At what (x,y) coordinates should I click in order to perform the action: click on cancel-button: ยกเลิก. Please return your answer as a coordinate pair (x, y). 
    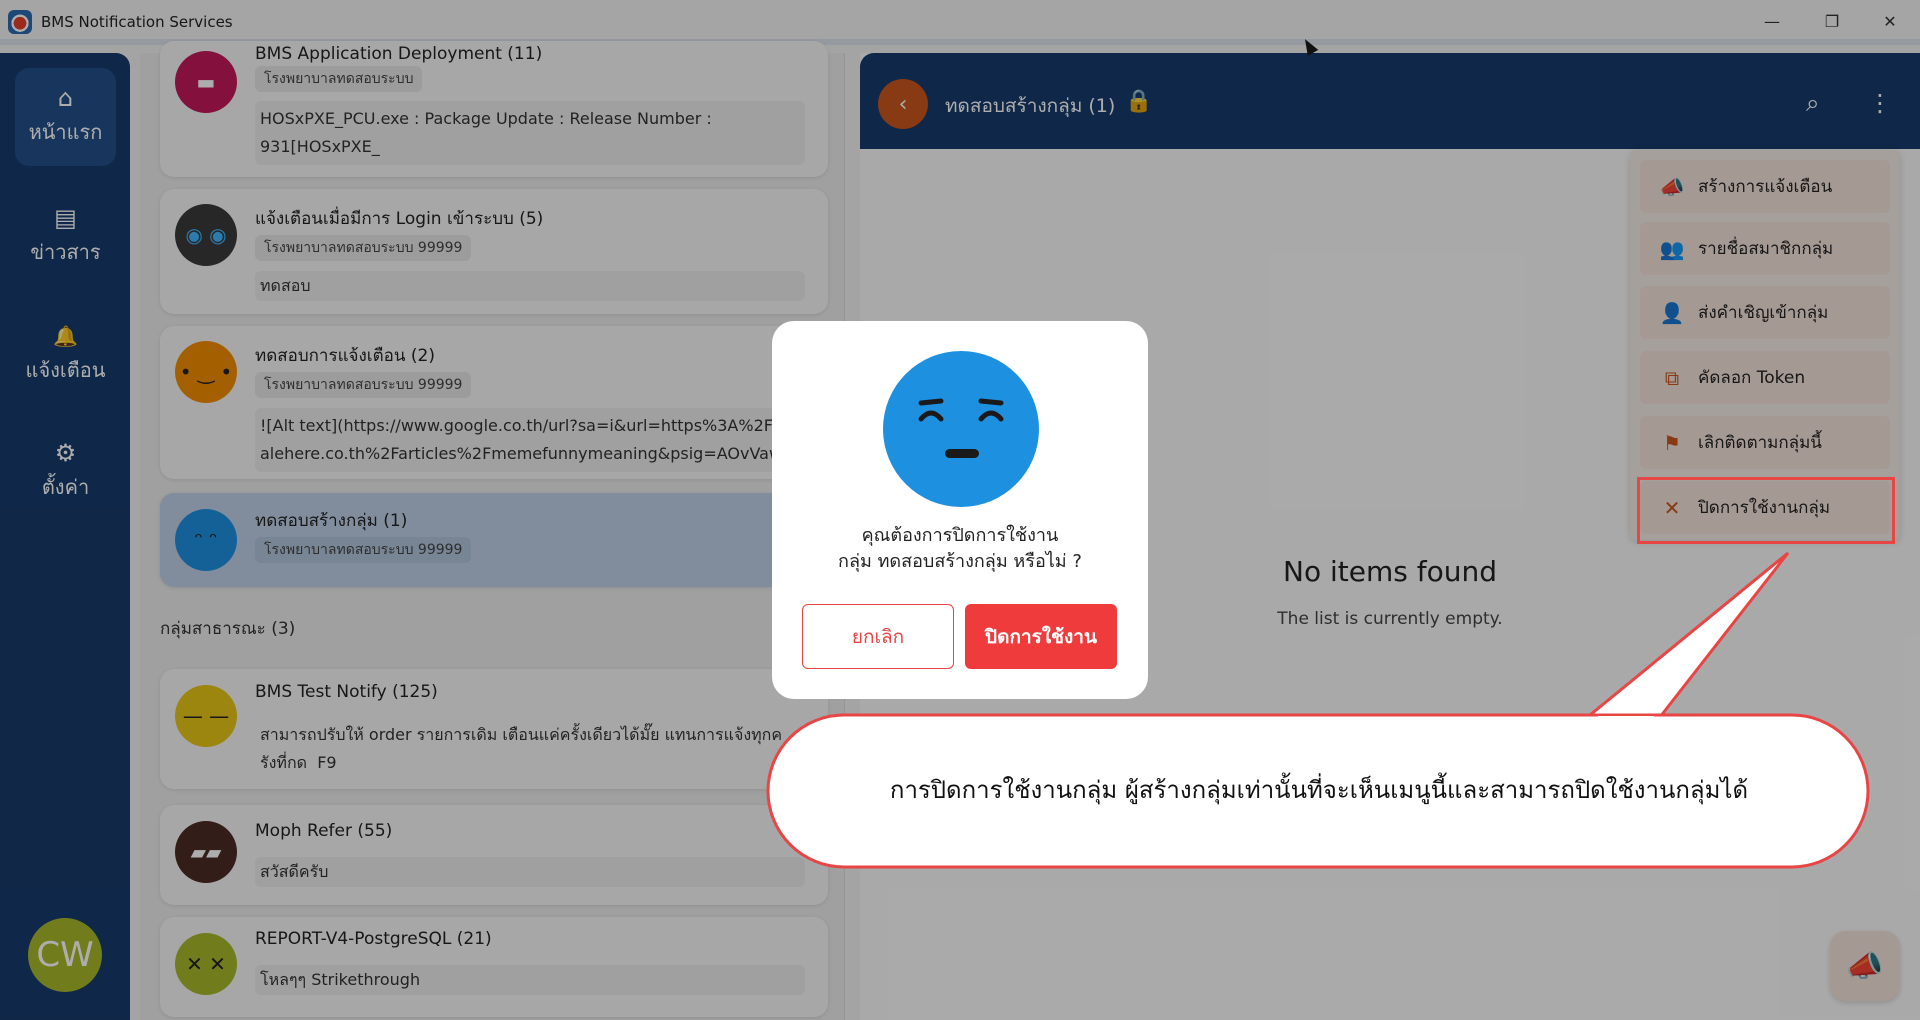
    Looking at the image, I should click on (878, 636).